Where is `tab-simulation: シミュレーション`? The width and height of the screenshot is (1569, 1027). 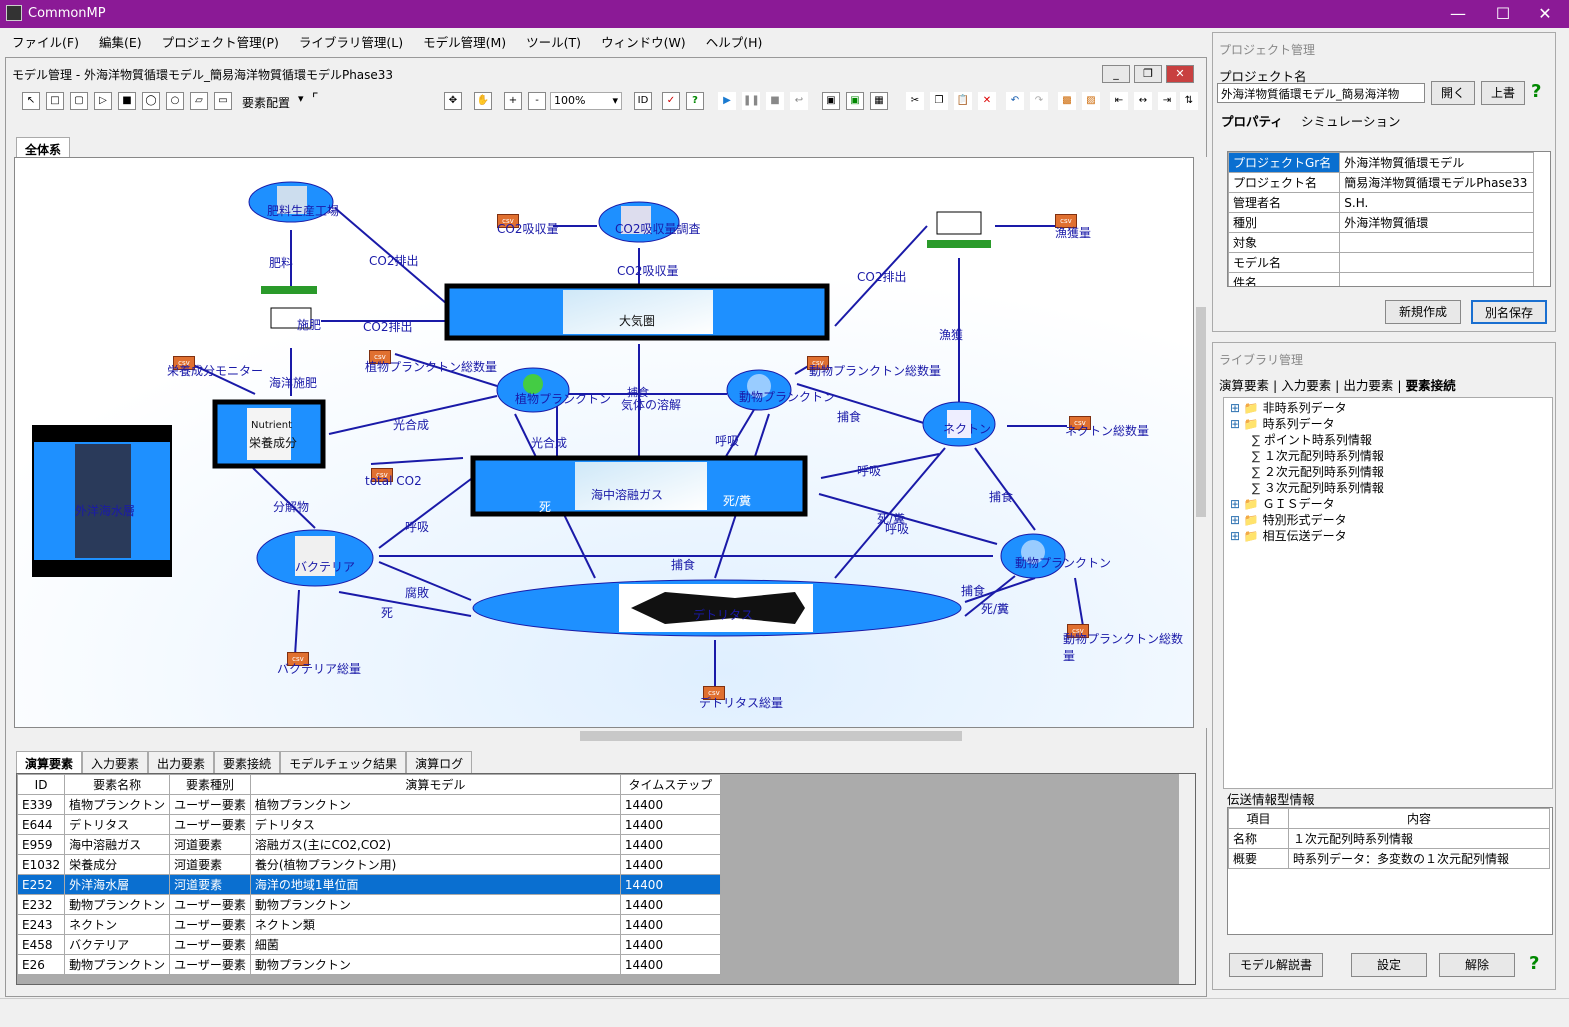 tab-simulation: シミュレーション is located at coordinates (1351, 120).